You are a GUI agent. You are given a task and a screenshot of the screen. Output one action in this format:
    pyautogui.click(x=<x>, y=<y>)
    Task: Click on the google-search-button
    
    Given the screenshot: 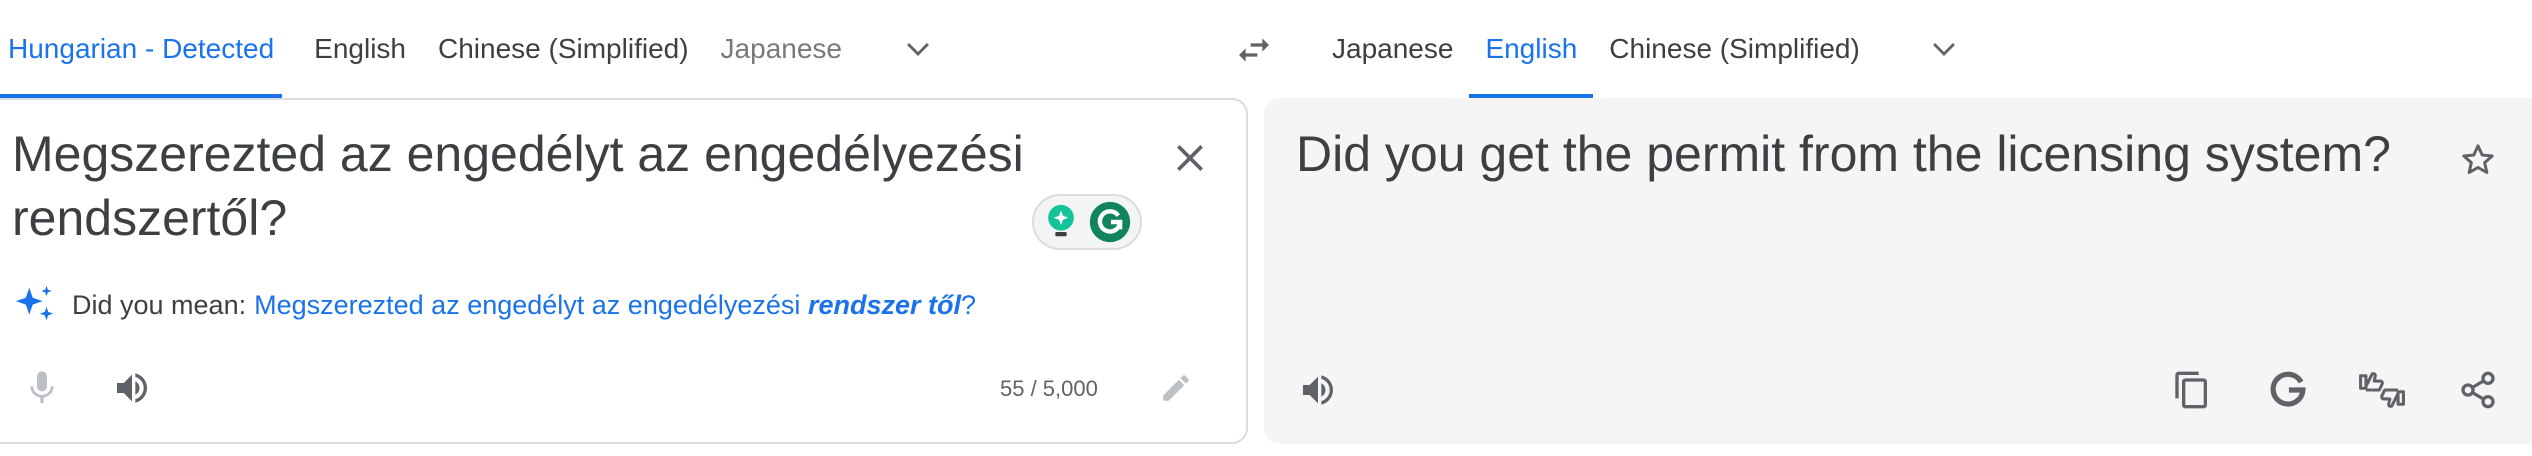 What is the action you would take?
    pyautogui.click(x=2288, y=390)
    